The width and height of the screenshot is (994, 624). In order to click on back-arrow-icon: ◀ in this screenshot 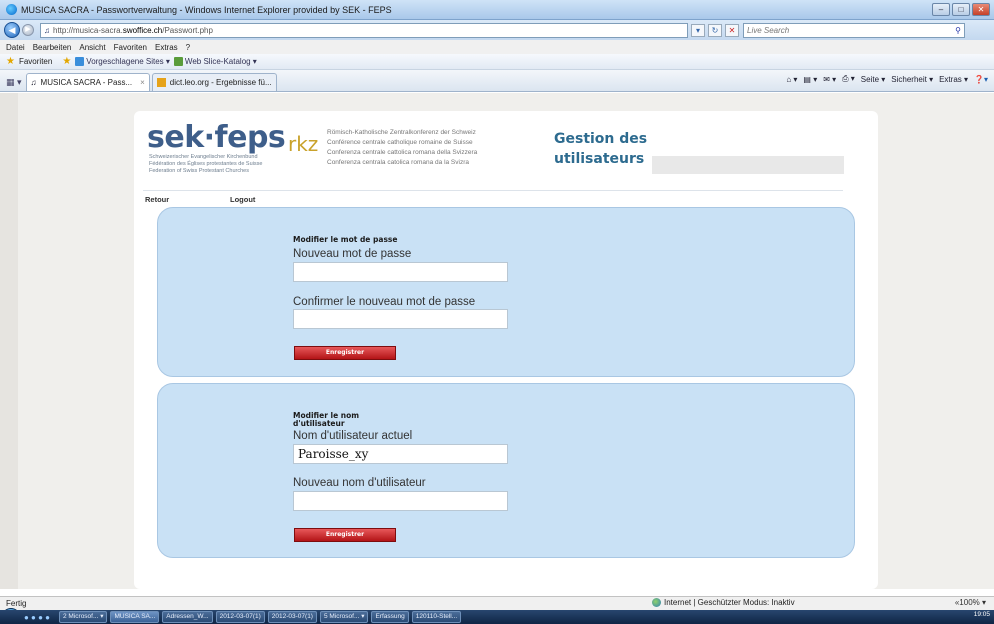, I will do `click(12, 30)`.